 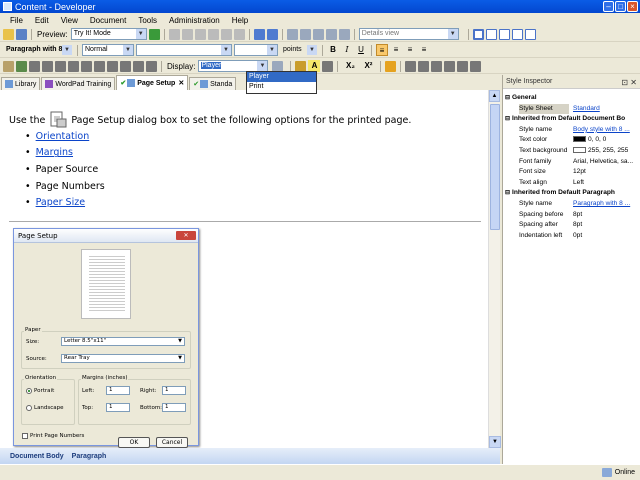 What do you see at coordinates (21, 34) in the screenshot?
I see `save-icon` at bounding box center [21, 34].